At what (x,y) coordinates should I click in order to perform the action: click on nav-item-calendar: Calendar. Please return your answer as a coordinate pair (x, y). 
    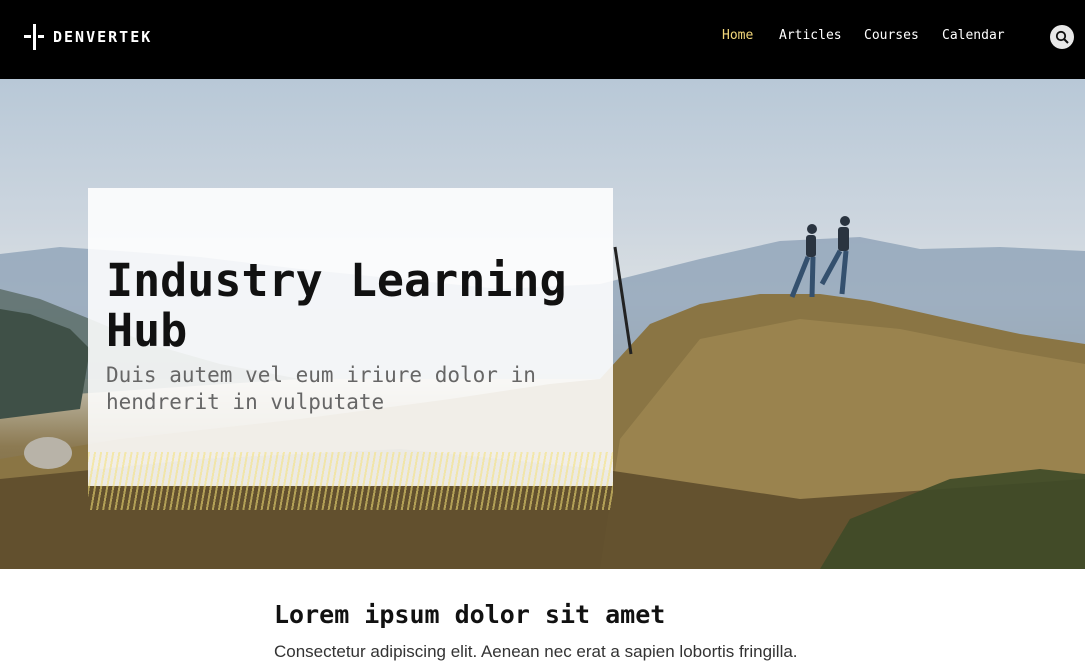
    Looking at the image, I should click on (973, 35).